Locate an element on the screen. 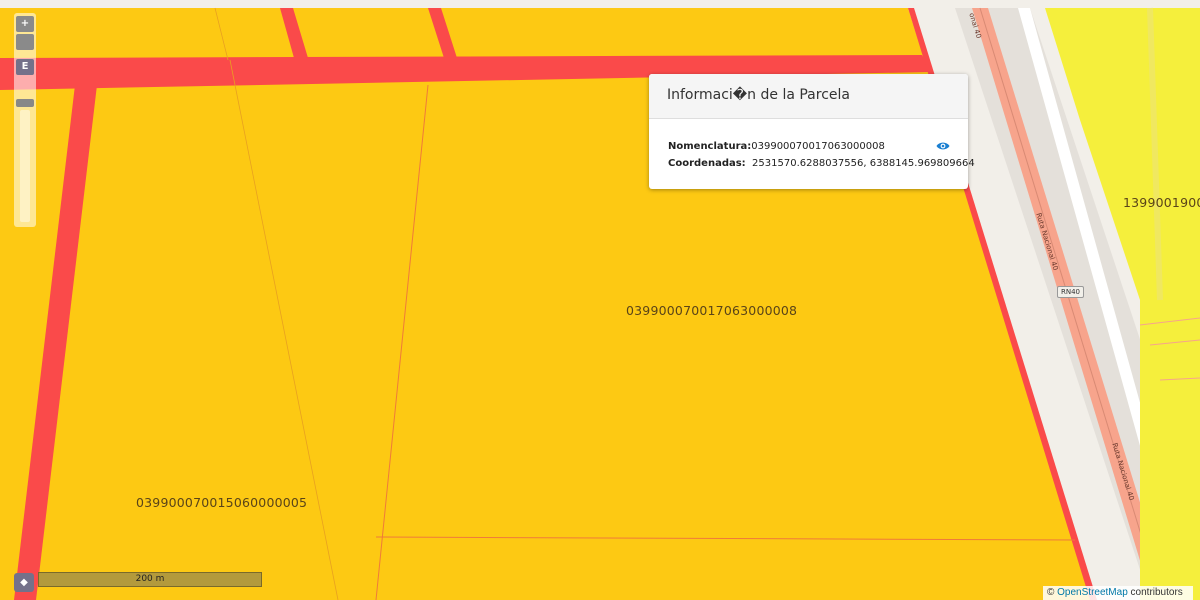 The image size is (1200, 600). coordenadas-value: 2531570.6288037556, 6388145.969809664 is located at coordinates (863, 163).